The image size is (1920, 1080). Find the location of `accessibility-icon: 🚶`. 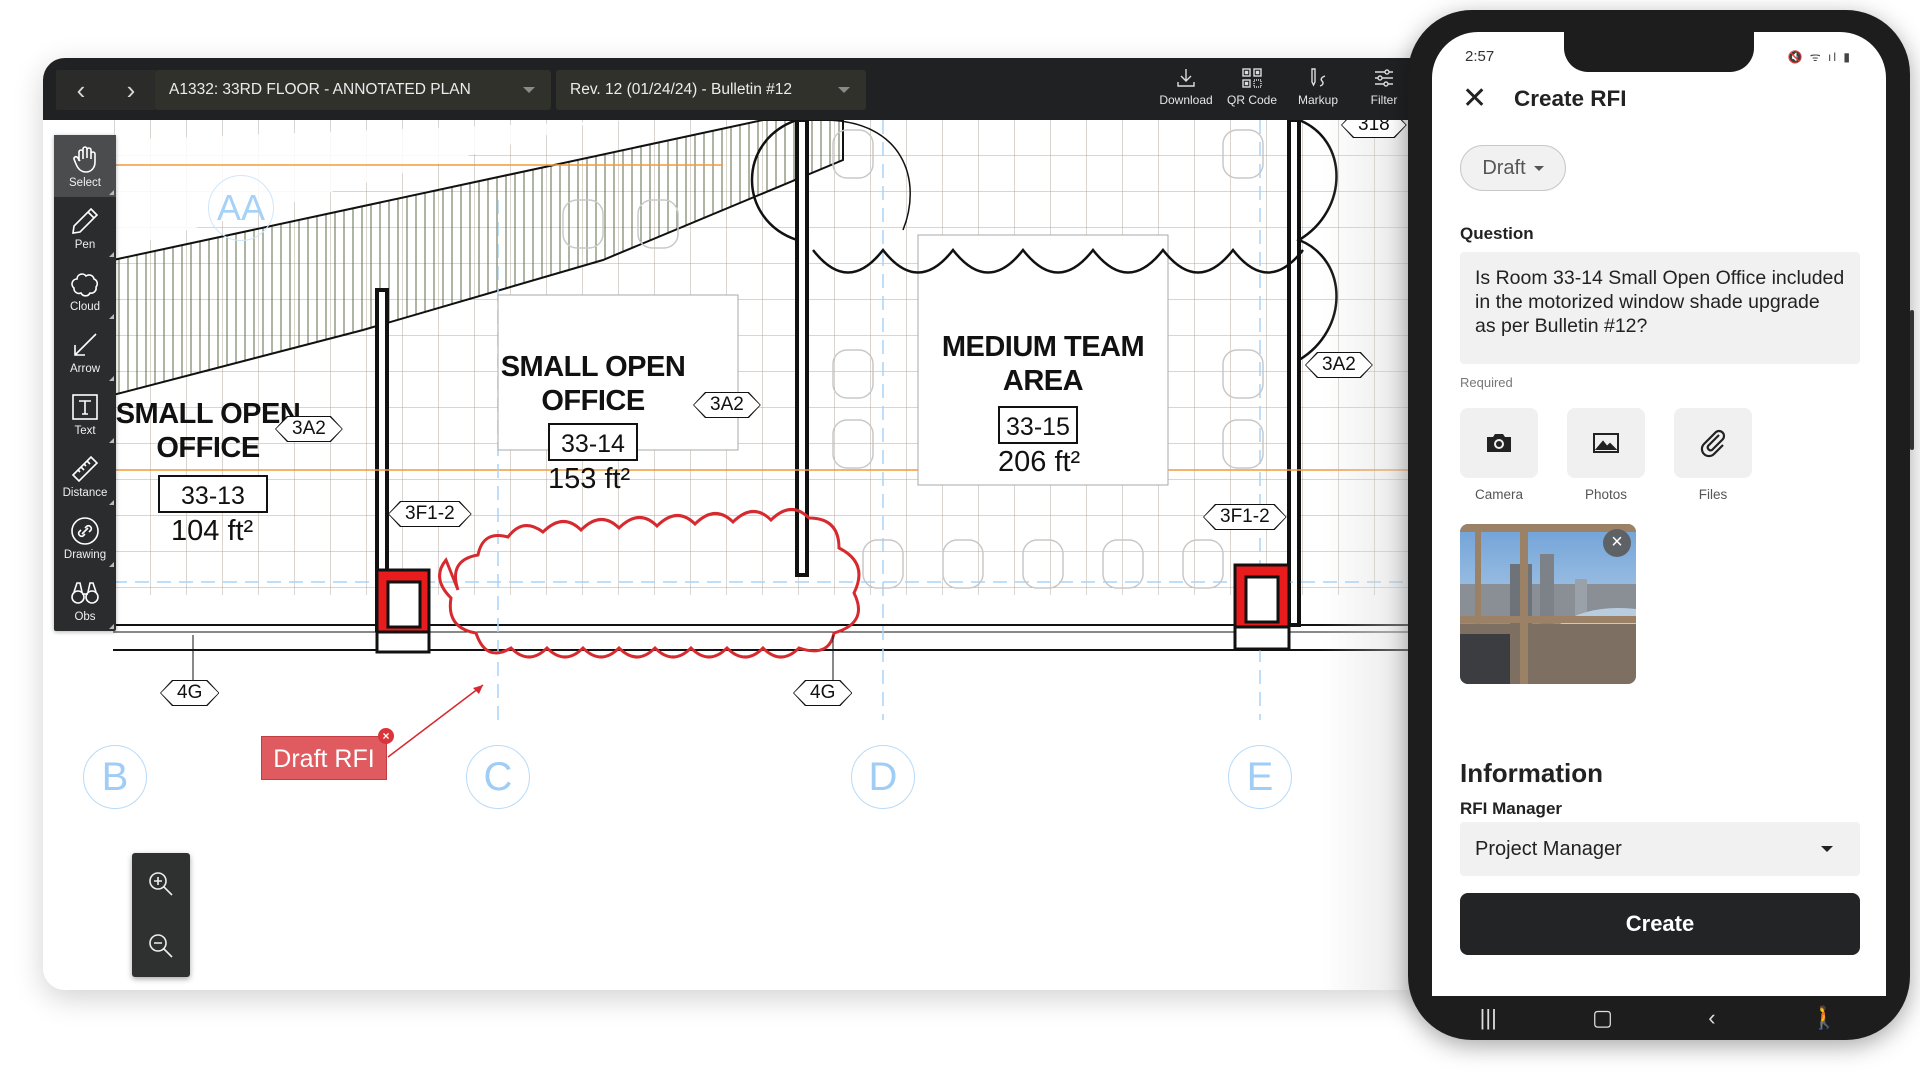

accessibility-icon: 🚶 is located at coordinates (1824, 1018).